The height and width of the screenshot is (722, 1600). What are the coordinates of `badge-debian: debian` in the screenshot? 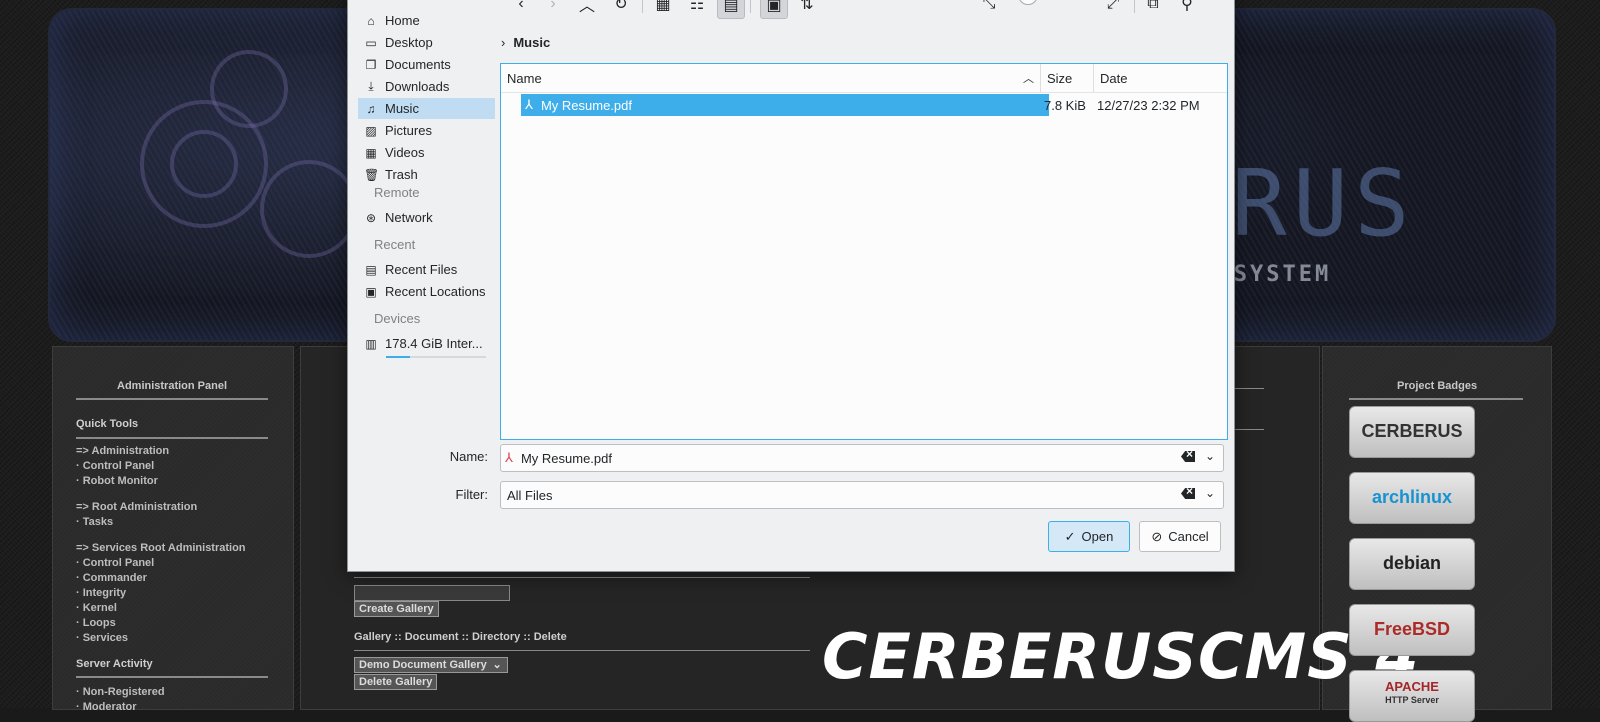 It's located at (1412, 564).